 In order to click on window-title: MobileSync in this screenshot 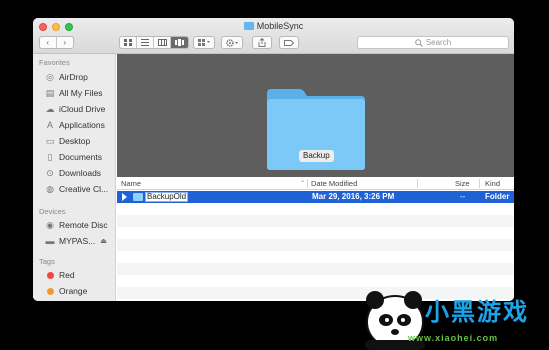, I will do `click(273, 26)`.